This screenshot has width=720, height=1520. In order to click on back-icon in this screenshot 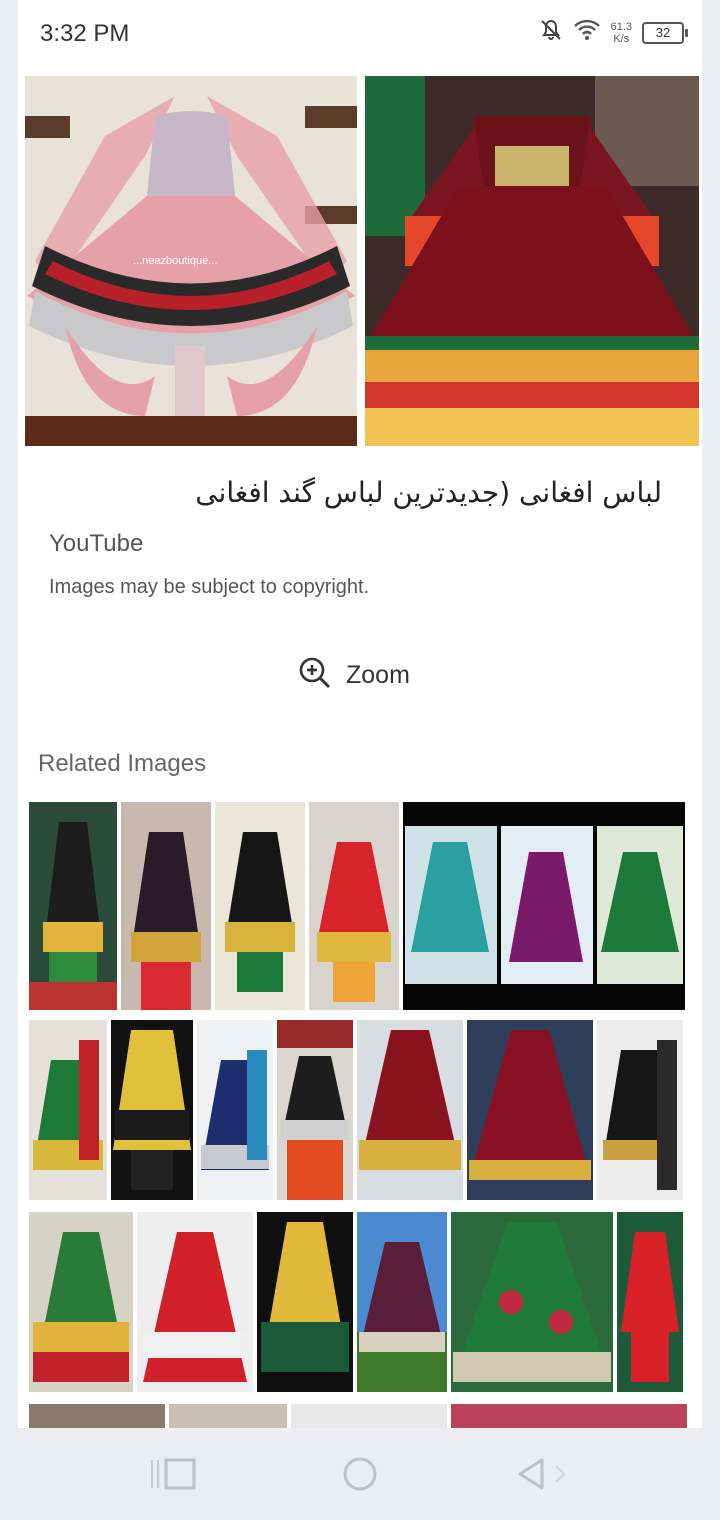, I will do `click(544, 1476)`.